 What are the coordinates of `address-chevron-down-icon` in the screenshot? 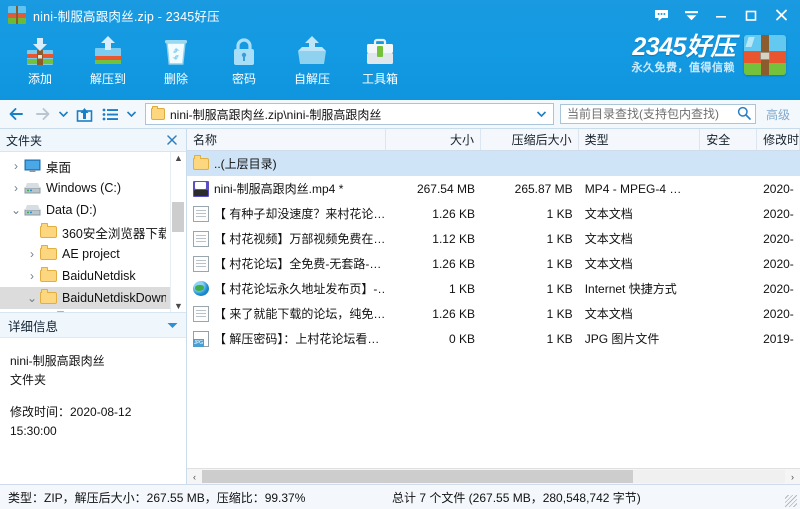 It's located at (542, 114).